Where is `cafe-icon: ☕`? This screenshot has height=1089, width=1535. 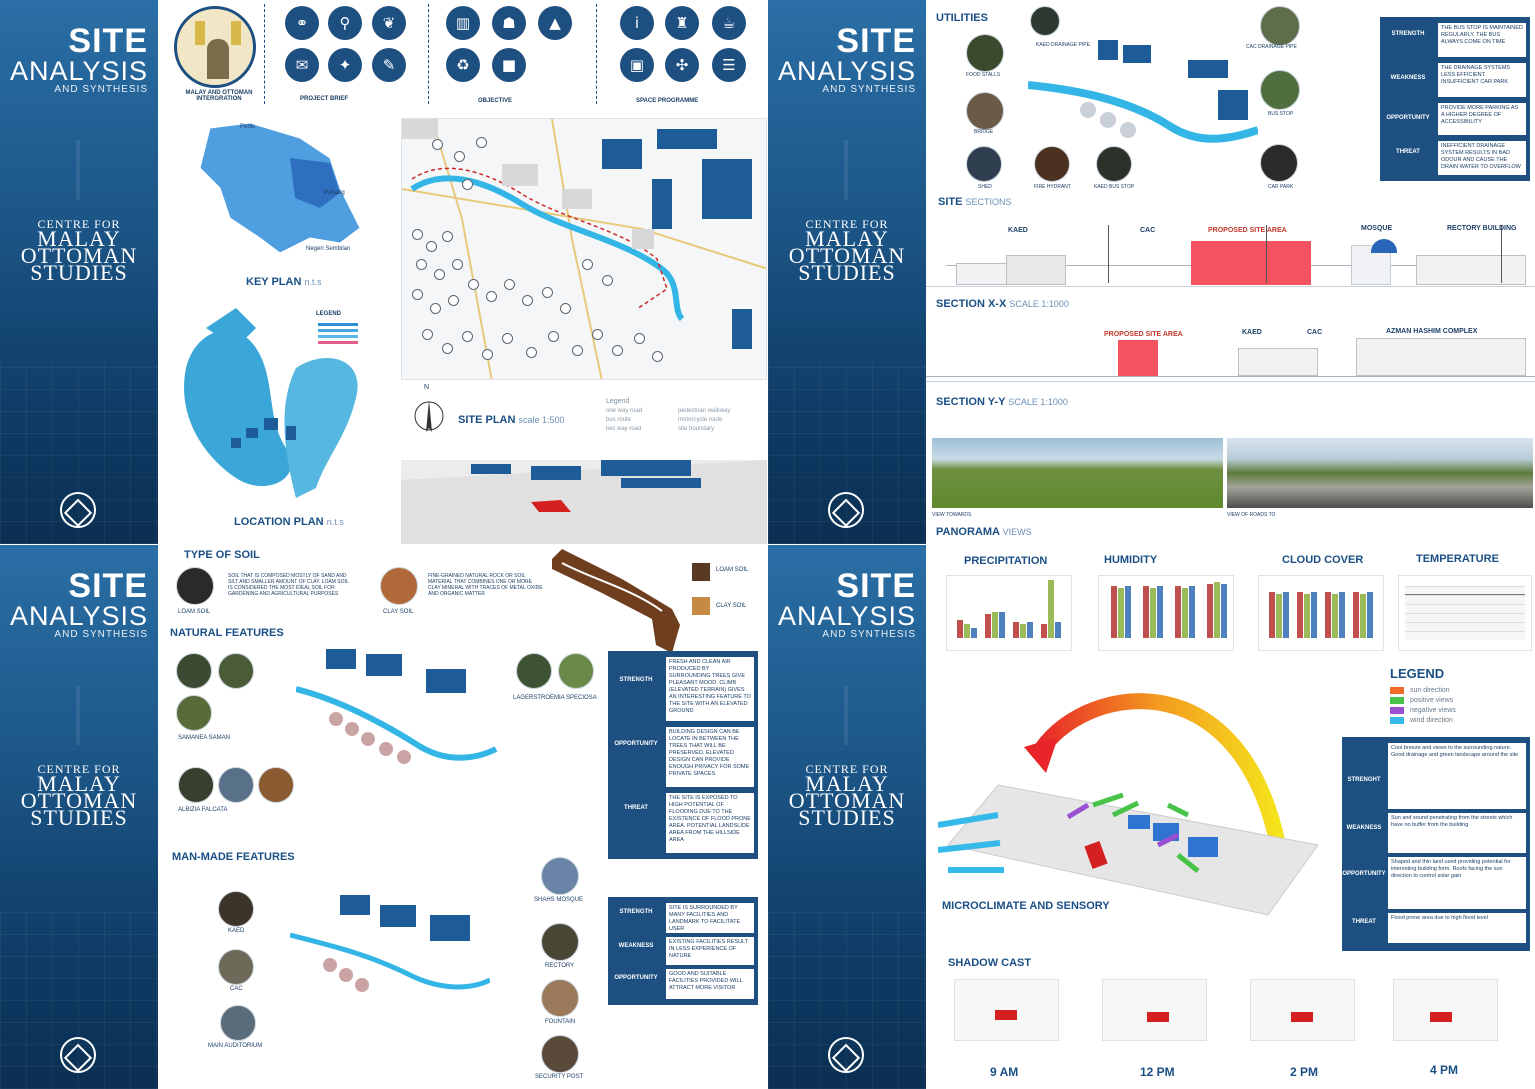 cafe-icon: ☕ is located at coordinates (729, 23).